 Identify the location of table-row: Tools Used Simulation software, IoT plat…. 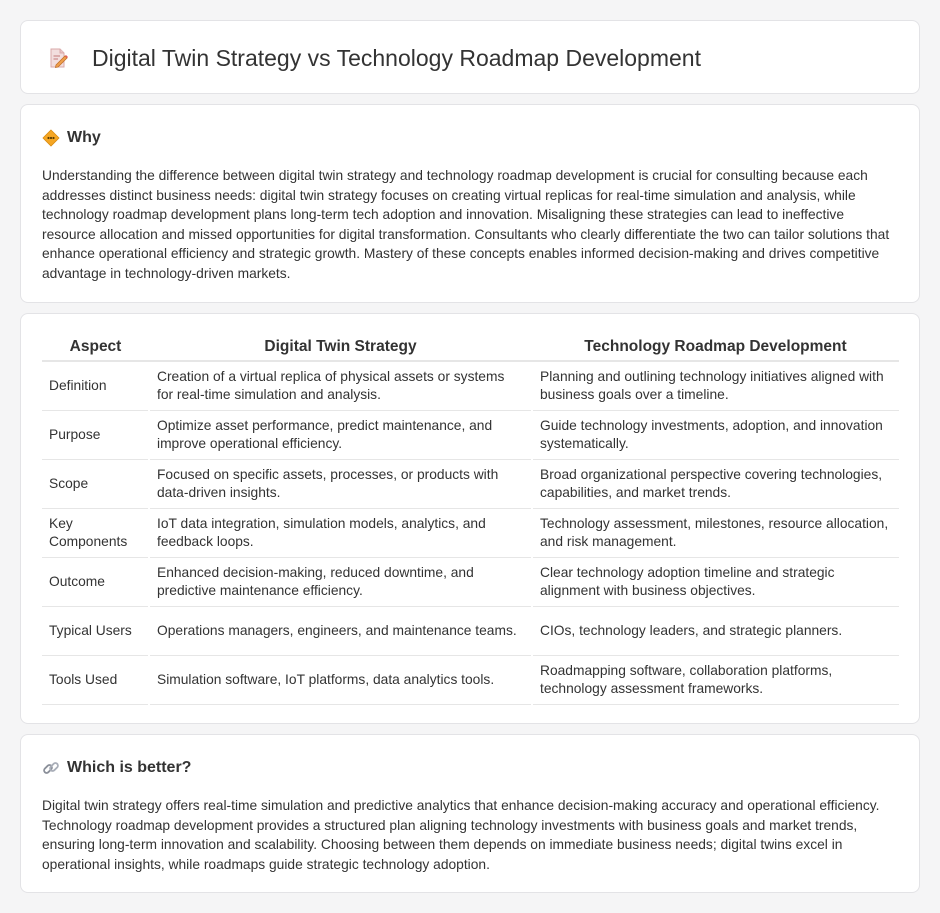
(470, 680).